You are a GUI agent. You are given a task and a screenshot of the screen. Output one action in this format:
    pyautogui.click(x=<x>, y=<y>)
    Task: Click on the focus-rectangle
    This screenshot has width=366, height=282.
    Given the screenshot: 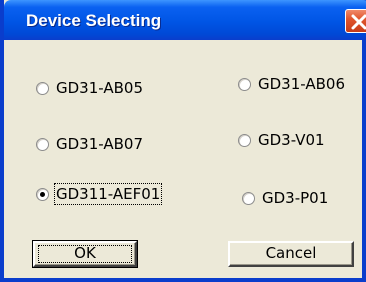 What is the action you would take?
    pyautogui.click(x=85, y=254)
    